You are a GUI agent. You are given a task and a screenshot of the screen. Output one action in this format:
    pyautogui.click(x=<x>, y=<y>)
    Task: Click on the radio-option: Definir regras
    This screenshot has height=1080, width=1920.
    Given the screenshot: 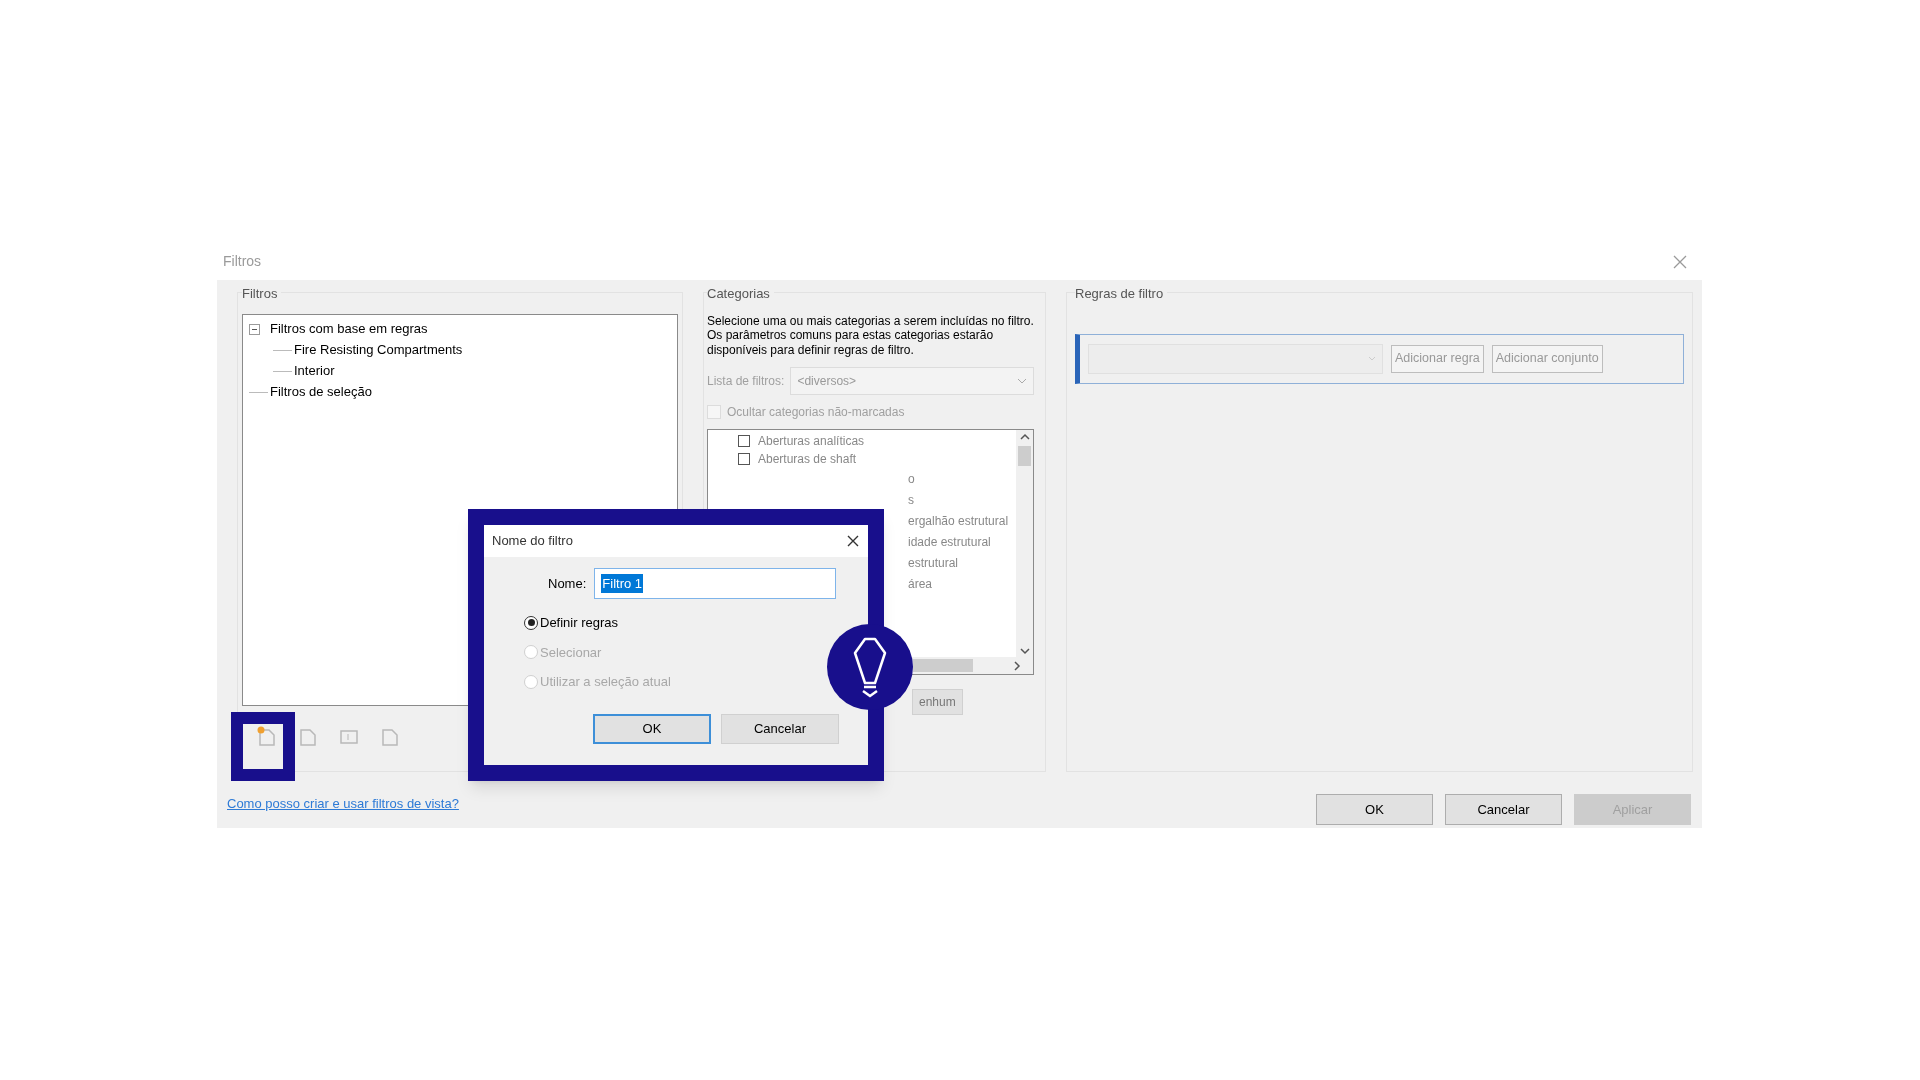 What is the action you would take?
    pyautogui.click(x=696, y=623)
    